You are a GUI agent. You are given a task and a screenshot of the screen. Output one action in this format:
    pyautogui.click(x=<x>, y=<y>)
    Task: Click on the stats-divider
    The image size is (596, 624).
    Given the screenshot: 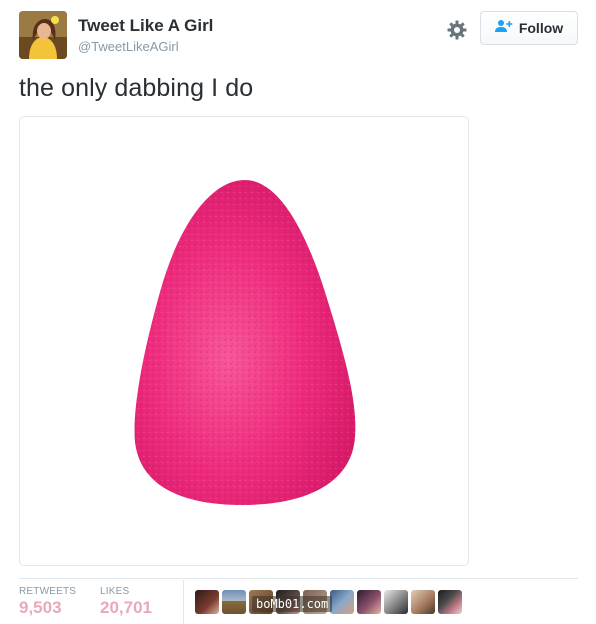 What is the action you would take?
    pyautogui.click(x=298, y=578)
    